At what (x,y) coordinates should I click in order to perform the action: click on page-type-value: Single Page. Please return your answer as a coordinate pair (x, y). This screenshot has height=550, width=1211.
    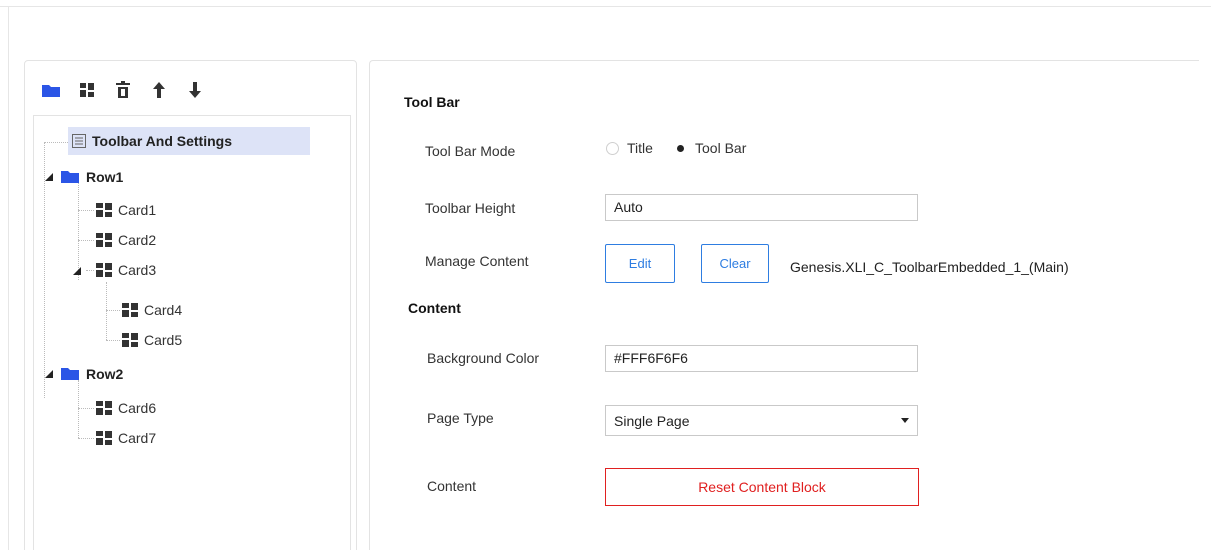
    Looking at the image, I should click on (652, 420).